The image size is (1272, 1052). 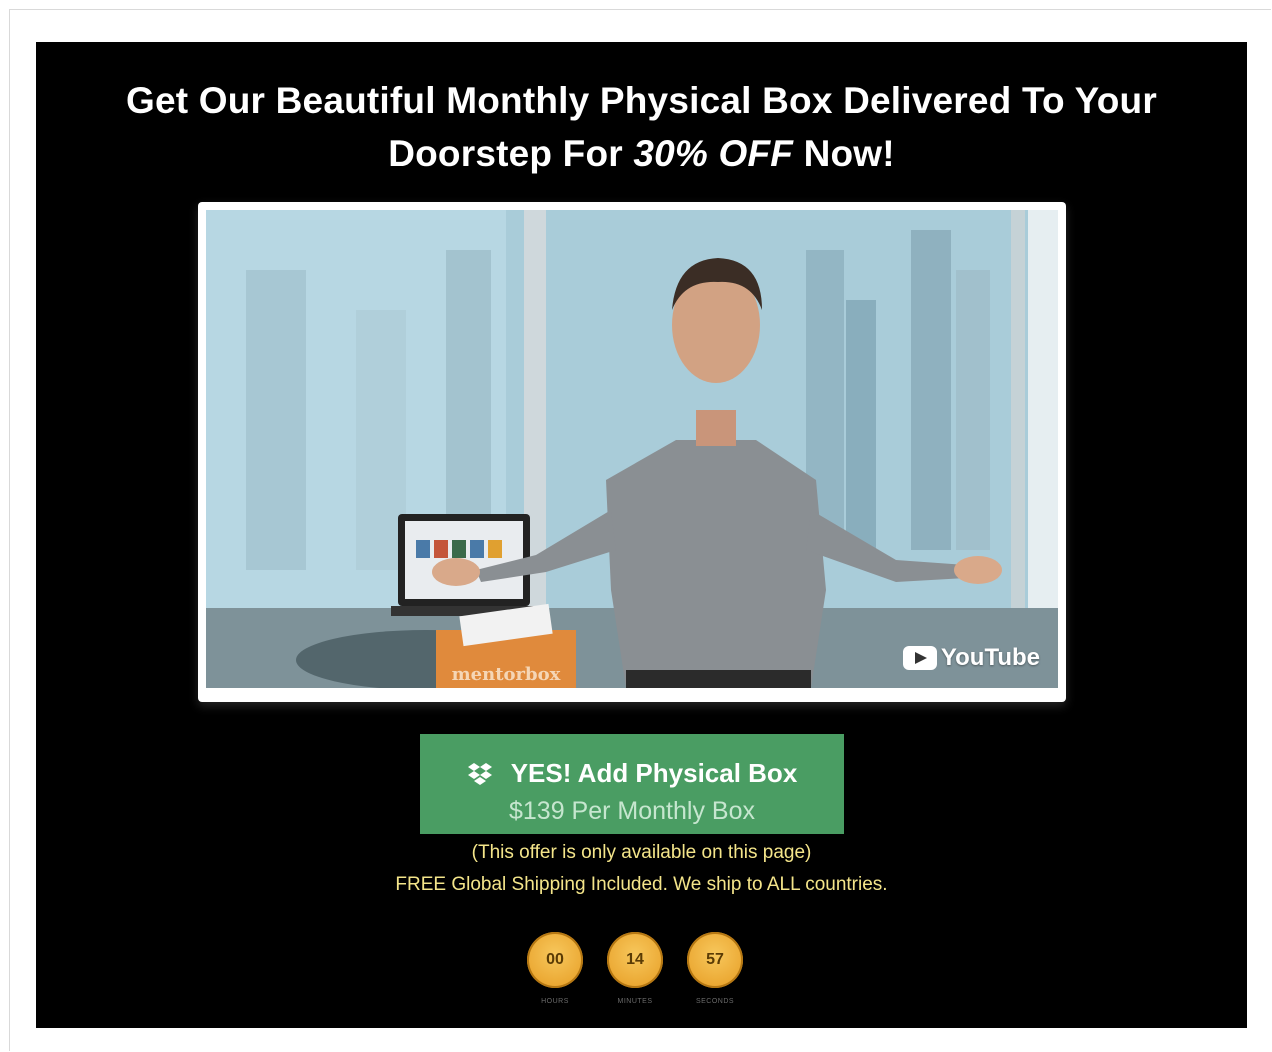 I want to click on countdown-timer: 00 HOURS 14 MINUTES 57 SECONDS, so click(x=635, y=968).